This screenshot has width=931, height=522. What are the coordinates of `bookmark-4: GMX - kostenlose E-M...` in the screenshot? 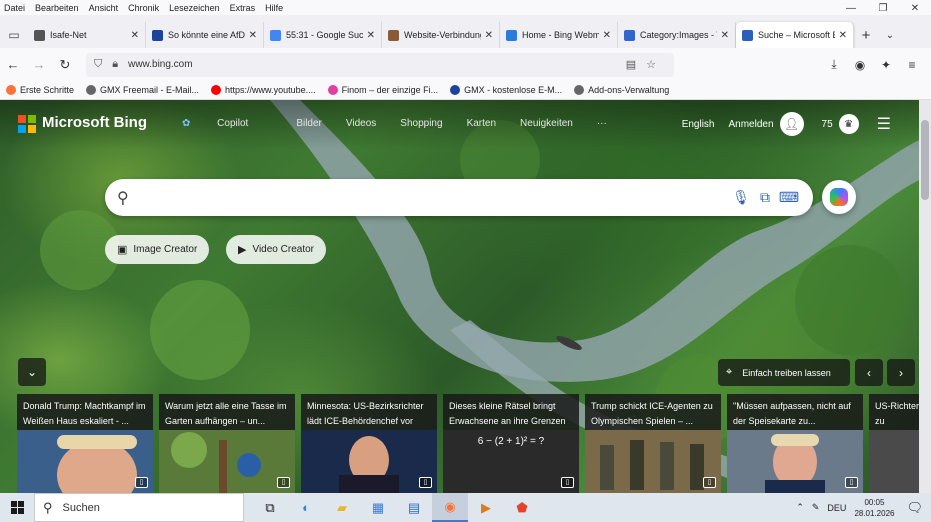 It's located at (506, 90).